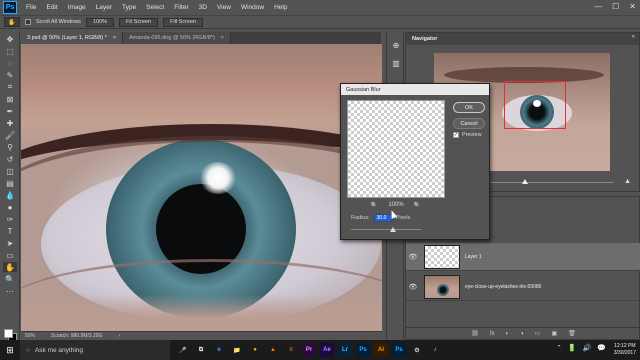 The width and height of the screenshot is (640, 360). I want to click on marquee-tool-icon: ⬚, so click(10, 51).